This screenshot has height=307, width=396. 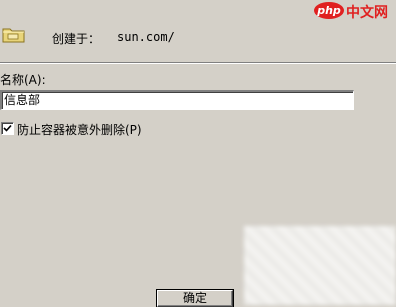 What do you see at coordinates (76, 39) in the screenshot?
I see `created-in-label: 创建于：` at bounding box center [76, 39].